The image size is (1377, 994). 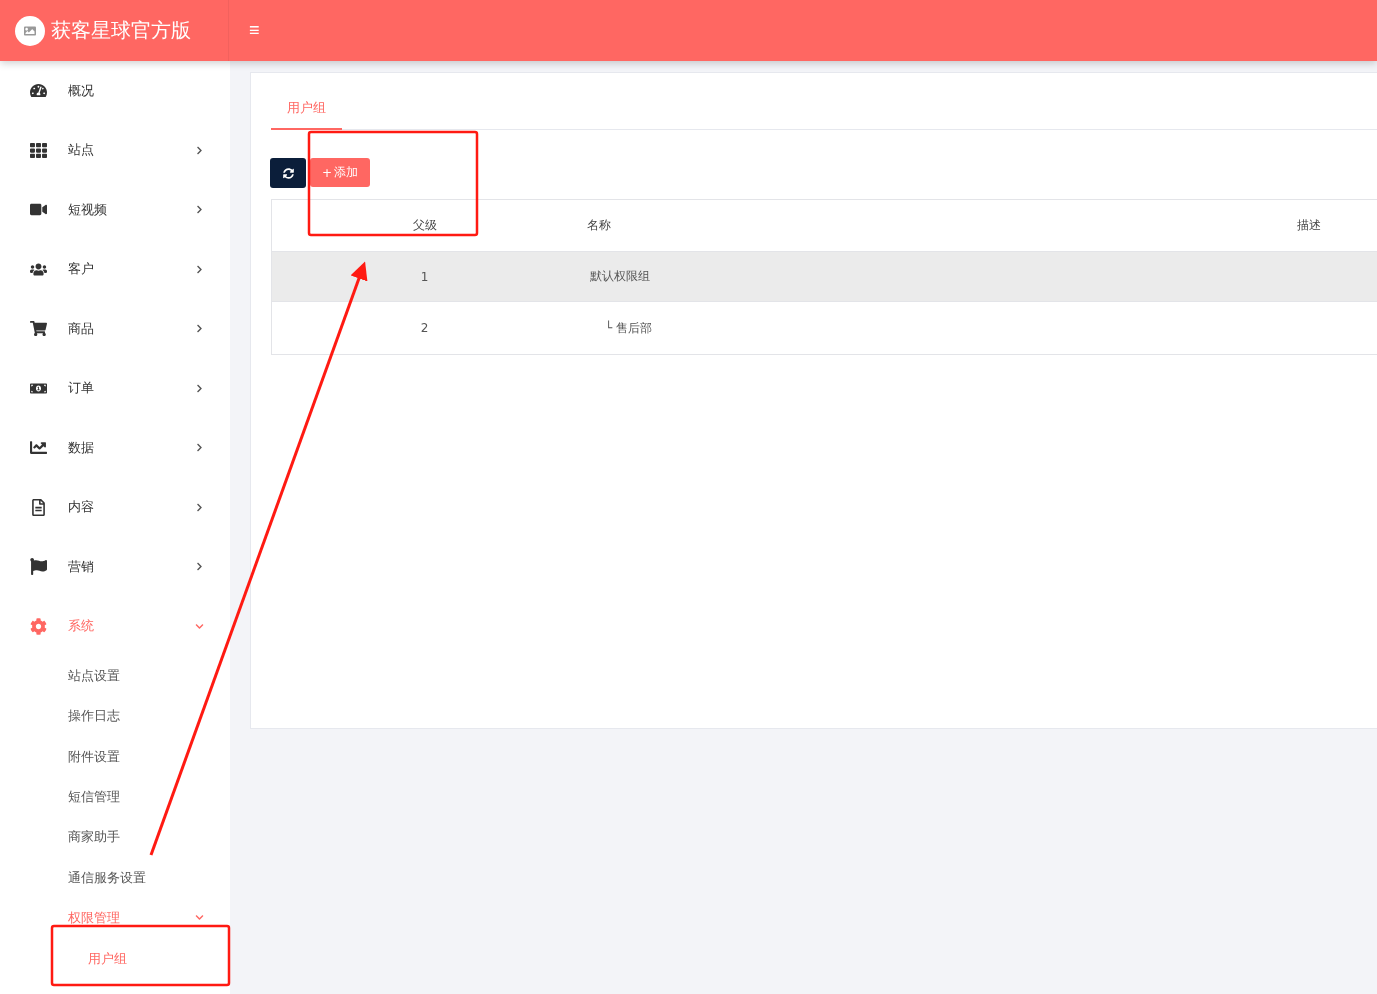 I want to click on refresh-icon, so click(x=288, y=173).